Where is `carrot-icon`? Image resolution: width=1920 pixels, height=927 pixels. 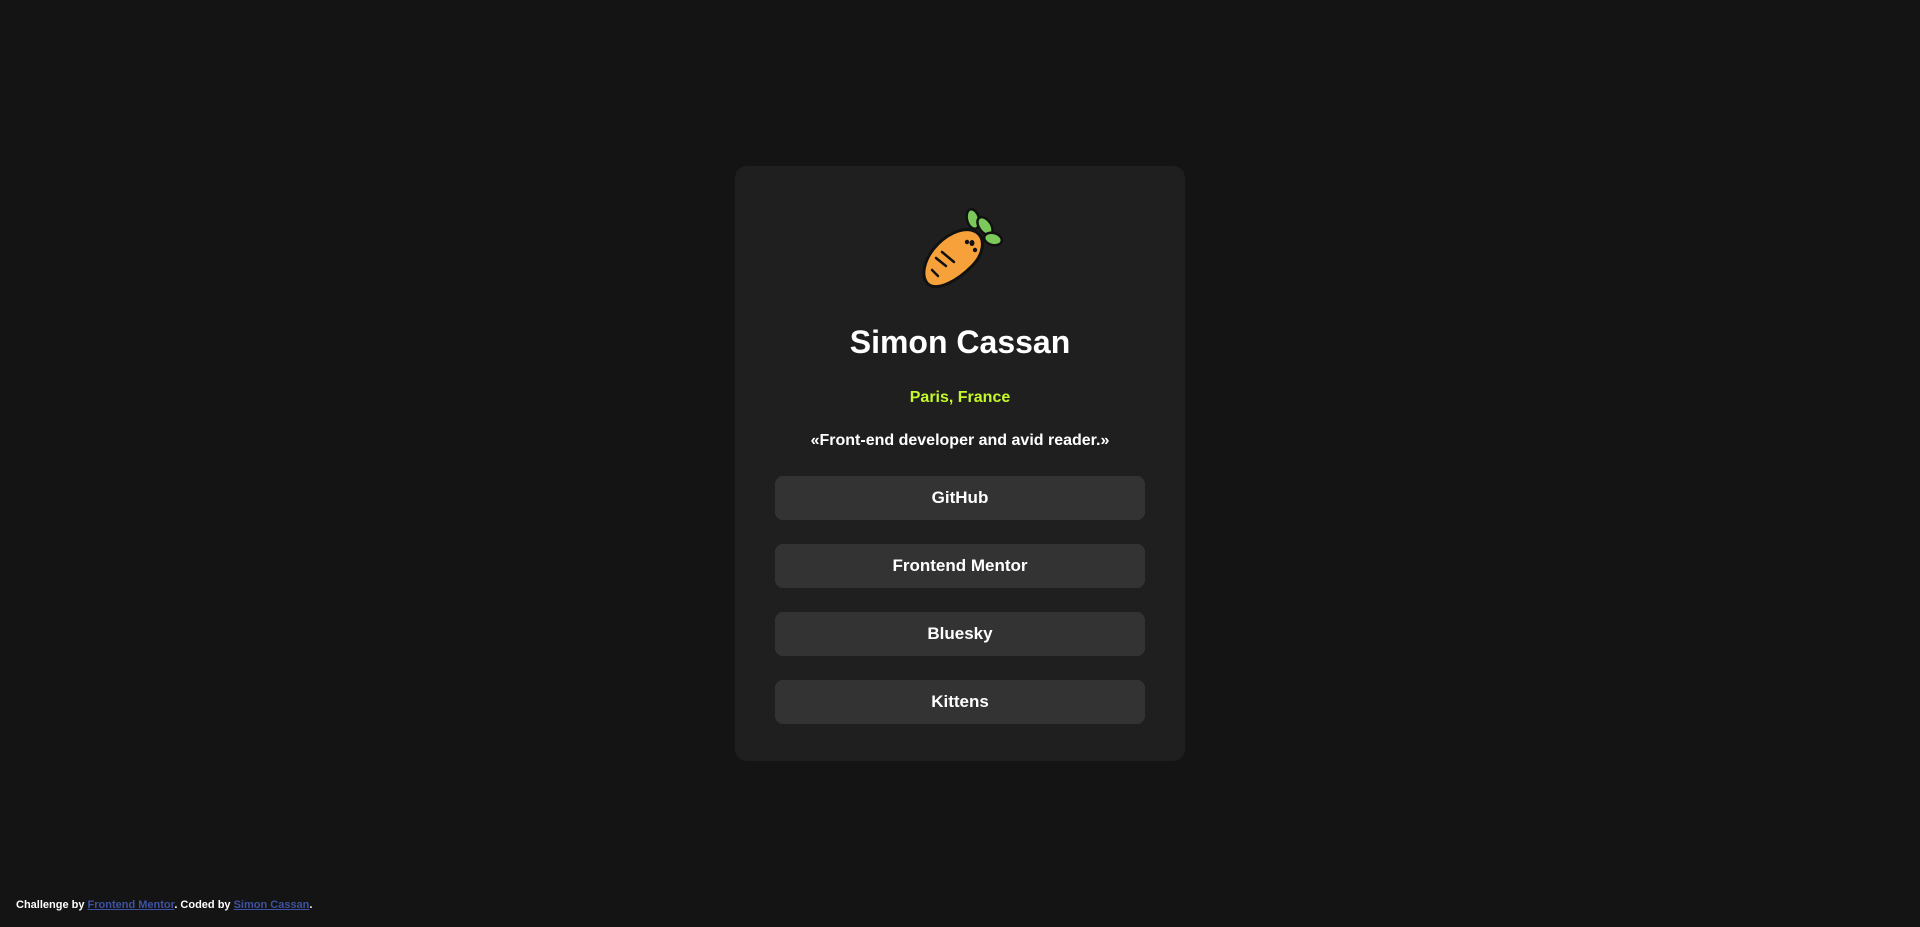 carrot-icon is located at coordinates (963, 248).